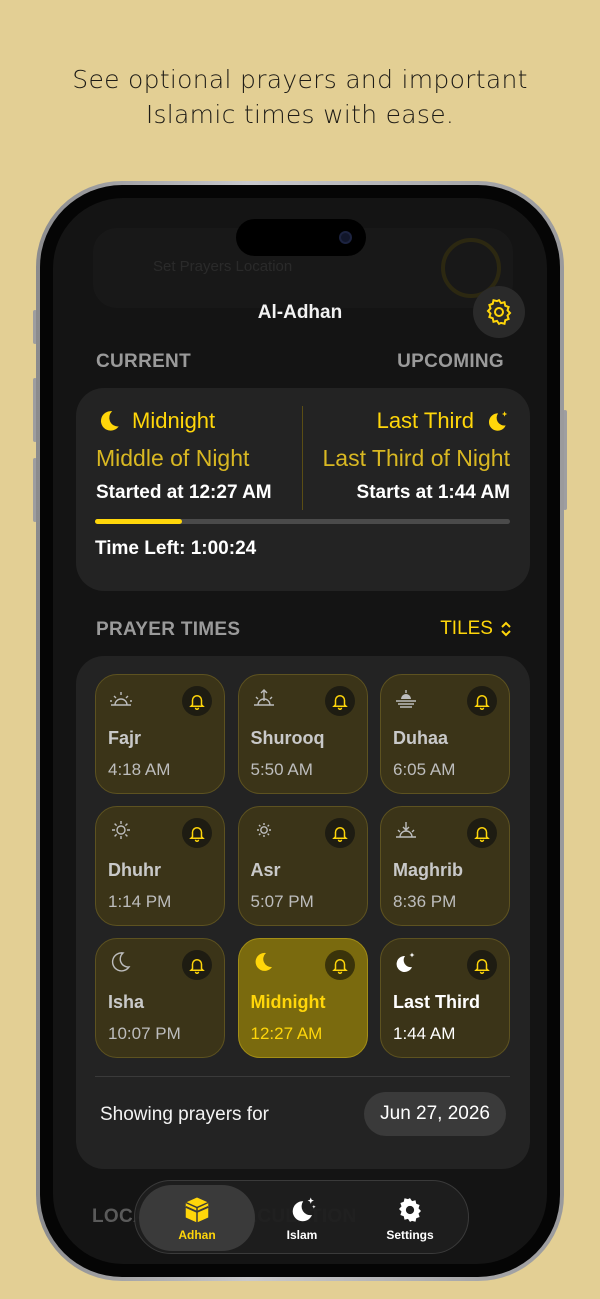 The image size is (600, 1299). I want to click on prayer-tile-maghrib: Maghrib 8:36 PM, so click(445, 866).